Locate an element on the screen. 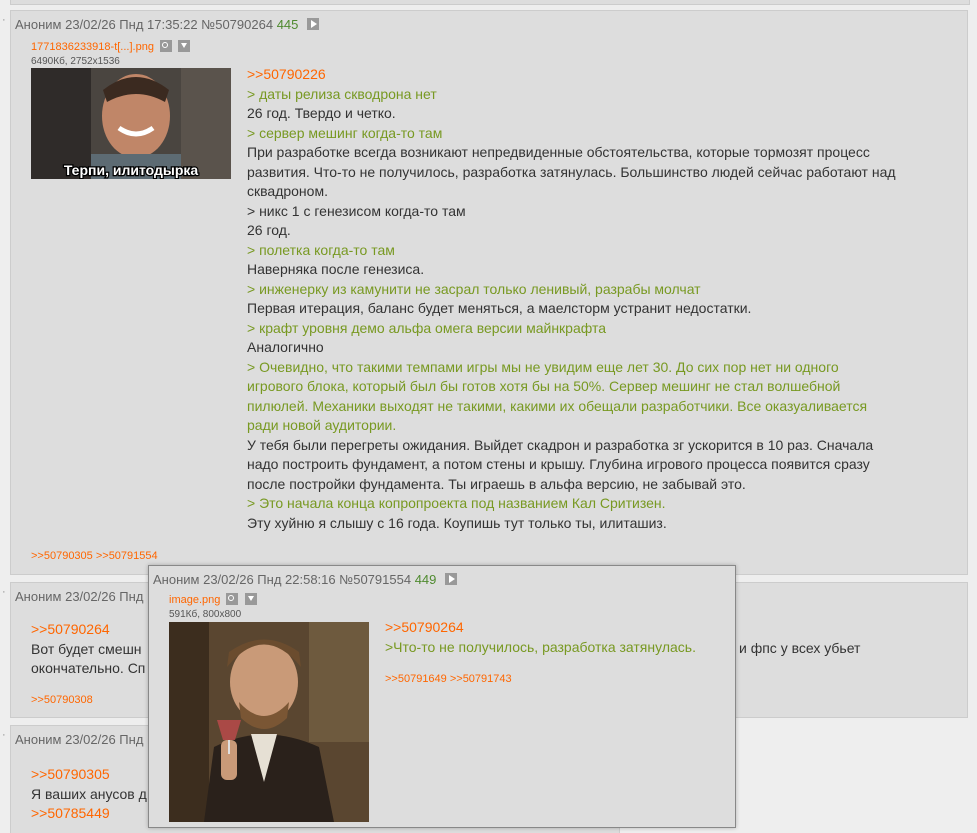 This screenshot has height=833, width=977. message-line: > никс 1 с генезисом когда-то там is located at coordinates (356, 210).